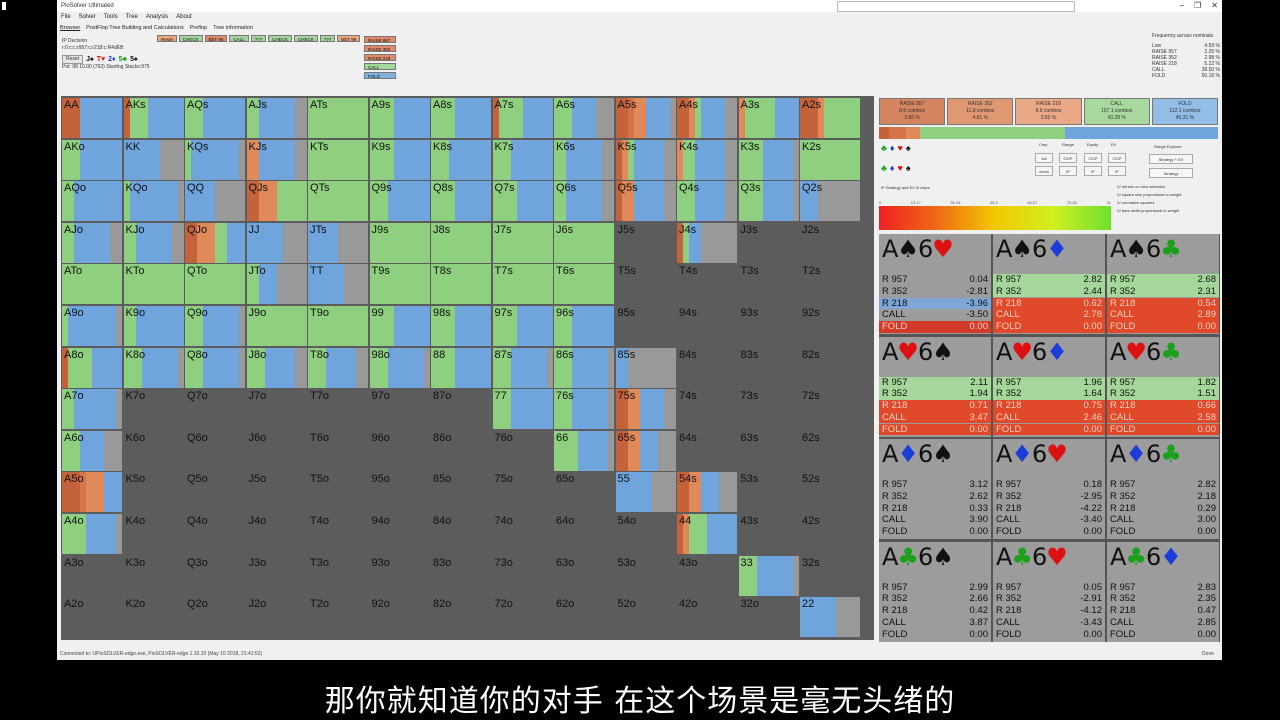 This screenshot has height=720, width=1280. I want to click on menu-tree: Tree, so click(132, 17).